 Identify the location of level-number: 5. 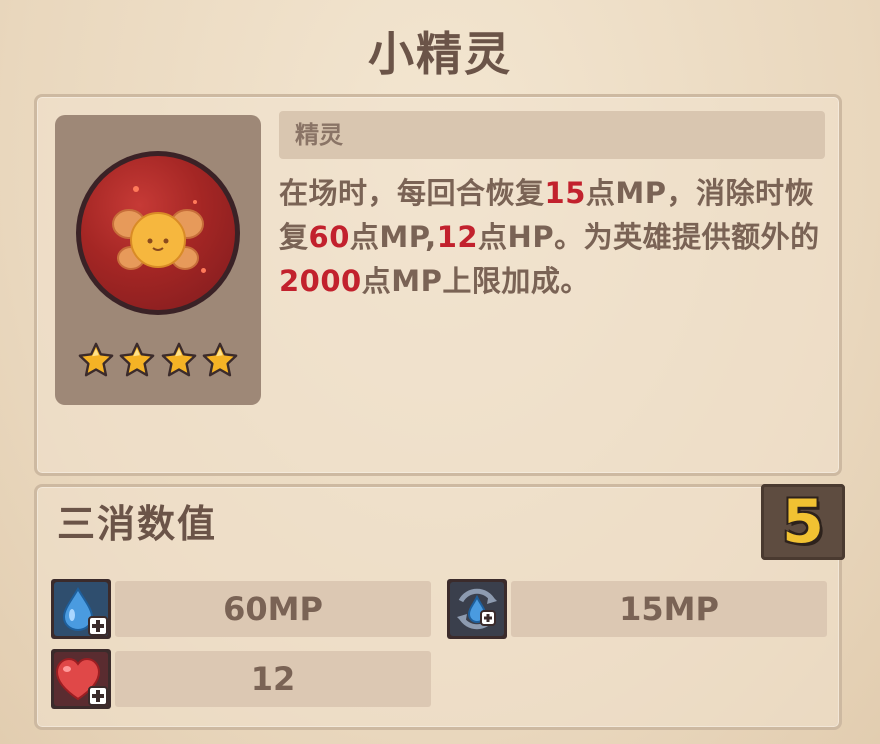
(803, 522).